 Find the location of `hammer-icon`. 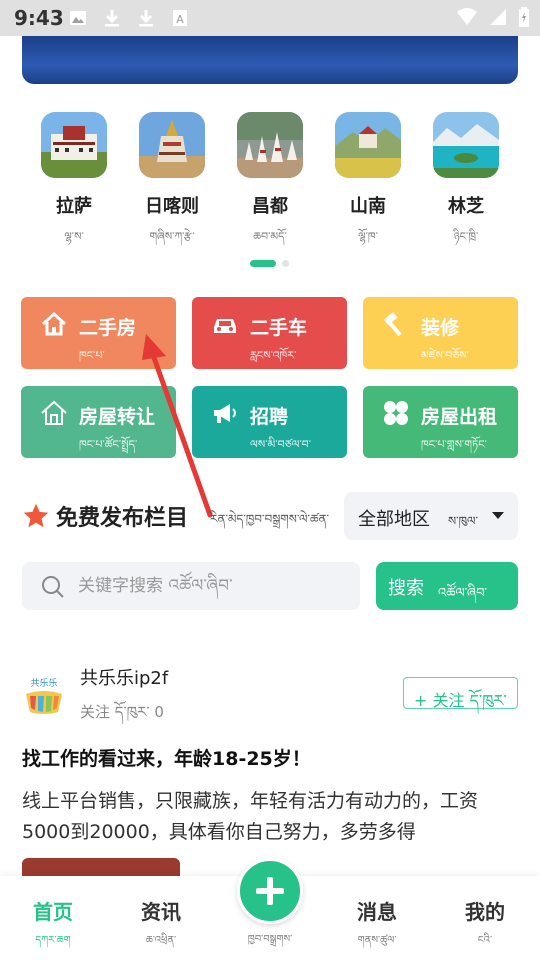

hammer-icon is located at coordinates (396, 324).